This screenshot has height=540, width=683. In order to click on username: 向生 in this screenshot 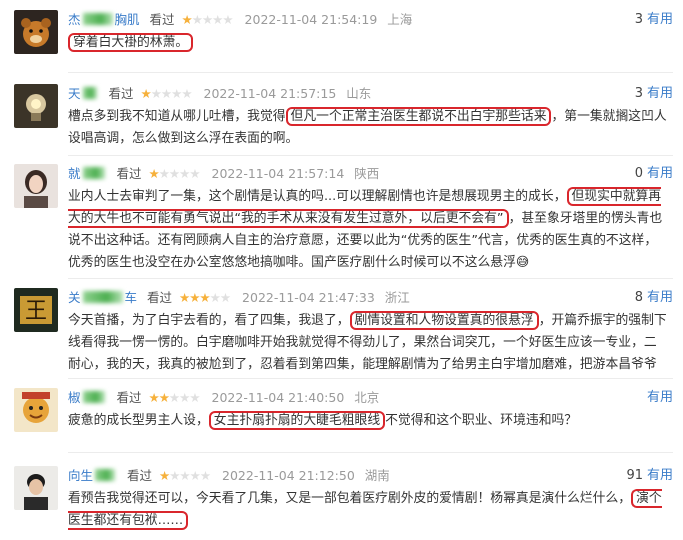, I will do `click(92, 475)`.